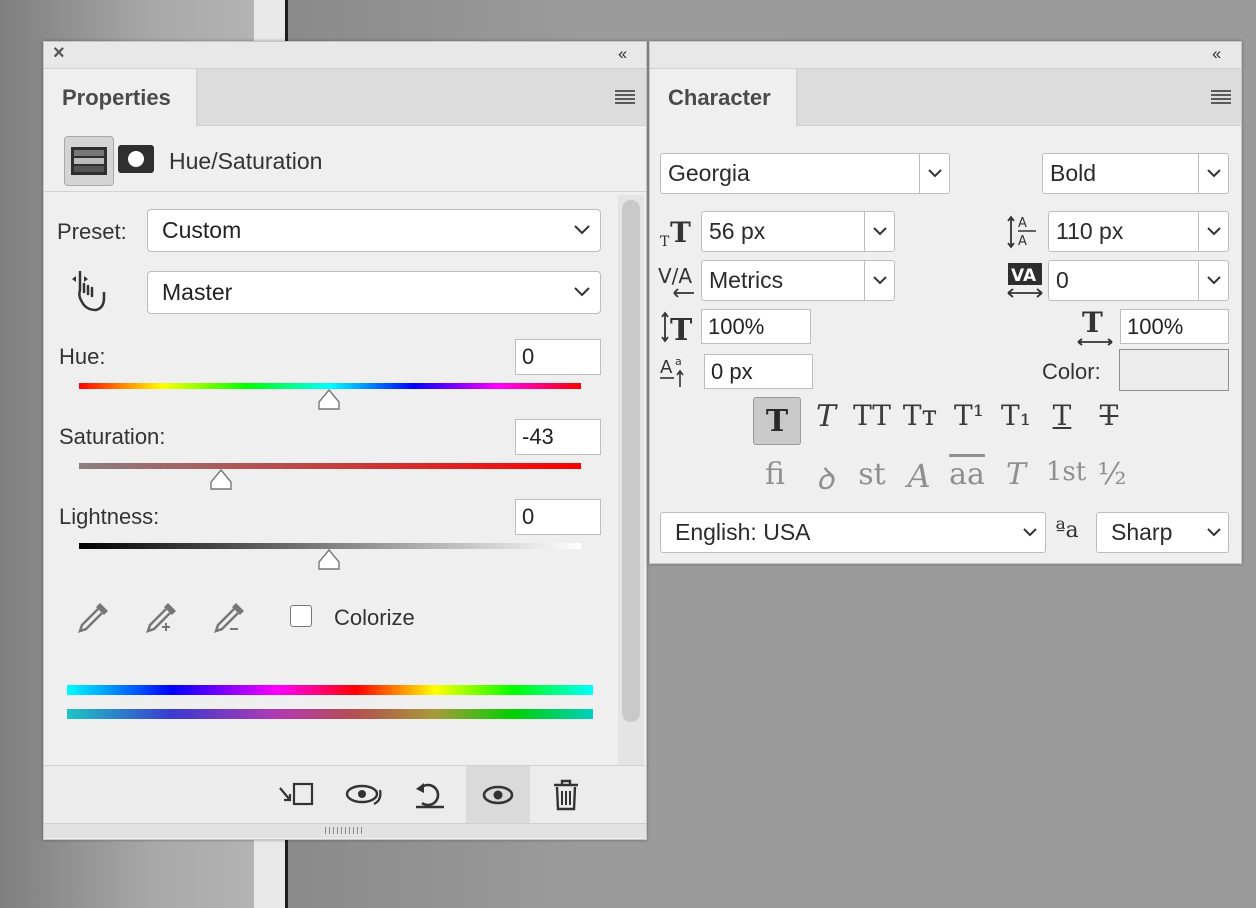  What do you see at coordinates (825, 477) in the screenshot?
I see `old-style-button: ꝺ` at bounding box center [825, 477].